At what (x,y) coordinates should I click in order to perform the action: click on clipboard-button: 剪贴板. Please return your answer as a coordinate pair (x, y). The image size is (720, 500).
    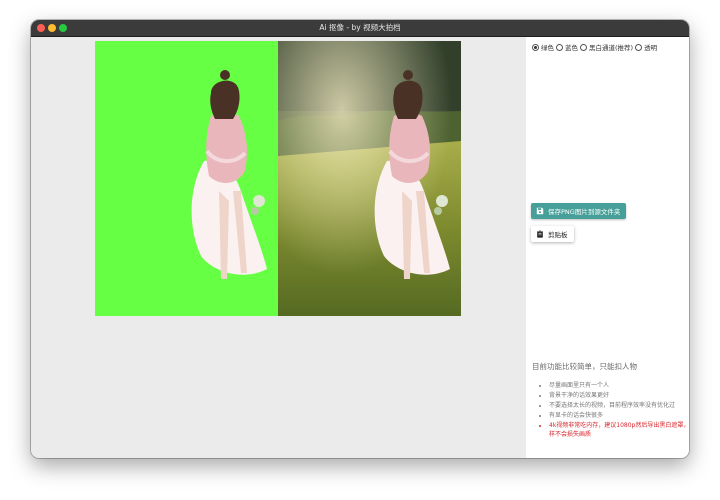
    Looking at the image, I should click on (552, 234).